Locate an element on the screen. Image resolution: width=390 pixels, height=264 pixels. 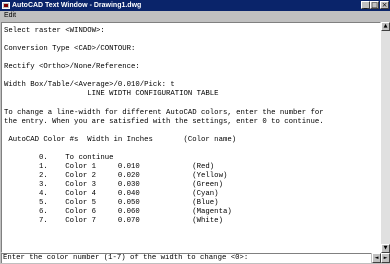
text-line: Conversion Type <CAD>/CONTOUR: is located at coordinates (70, 49).